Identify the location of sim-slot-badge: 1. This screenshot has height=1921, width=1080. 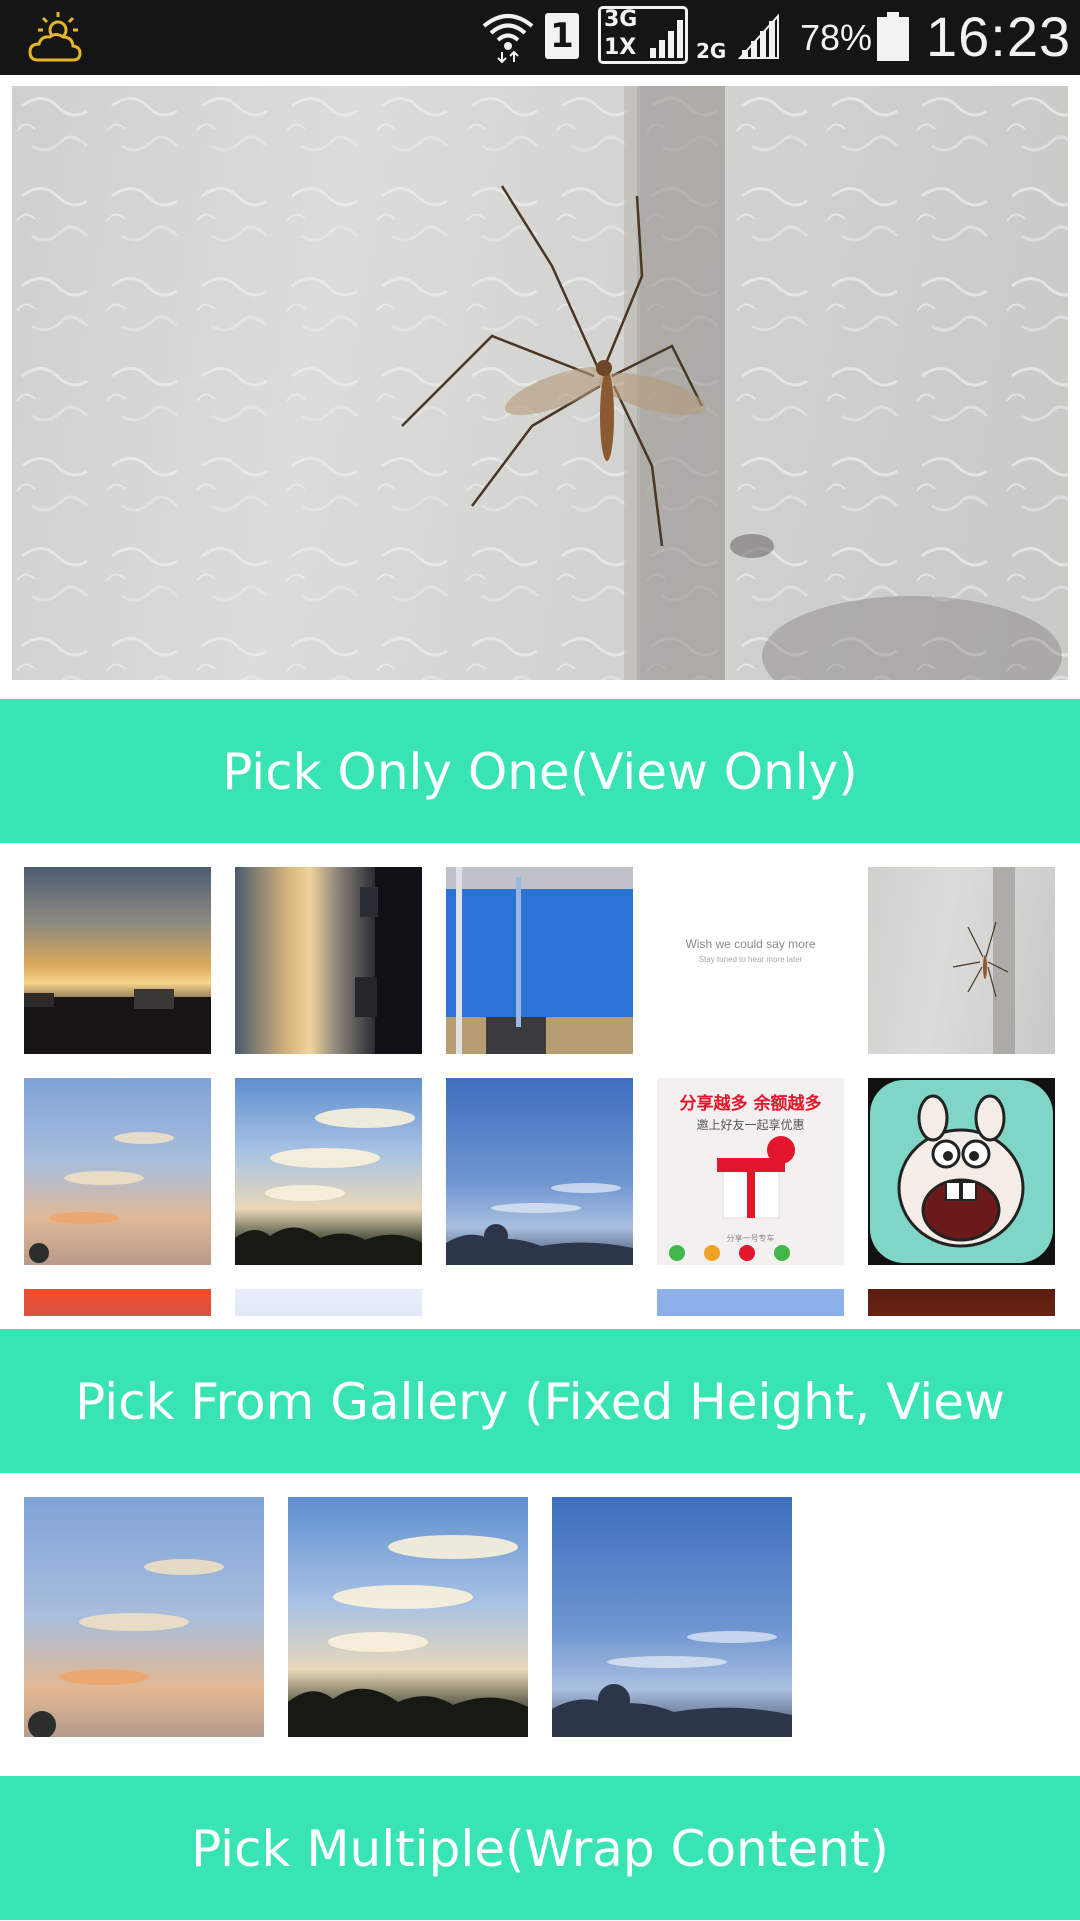
(562, 36).